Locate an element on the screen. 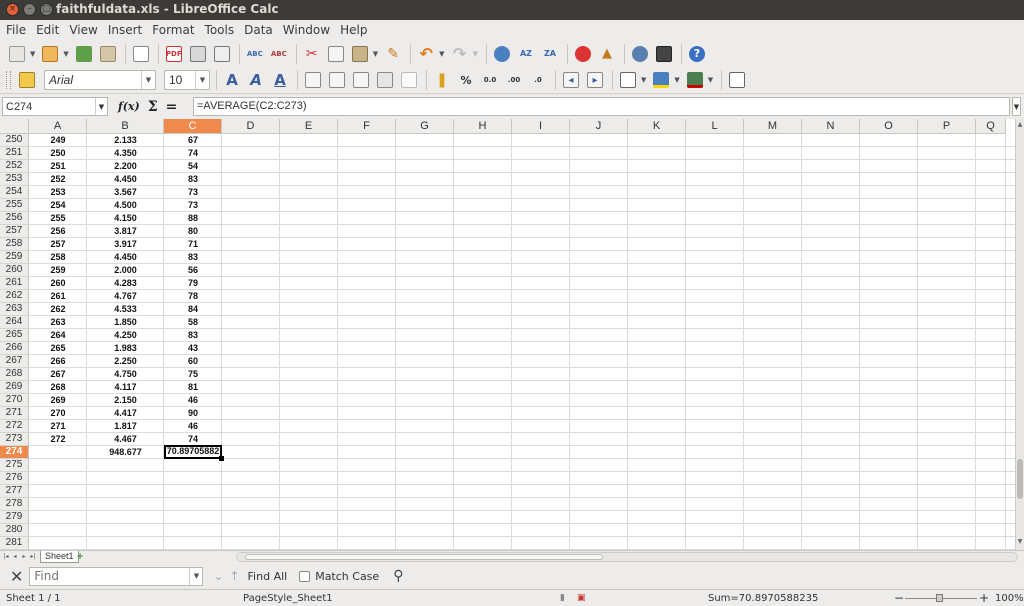  cell-c: 80 is located at coordinates (193, 231).